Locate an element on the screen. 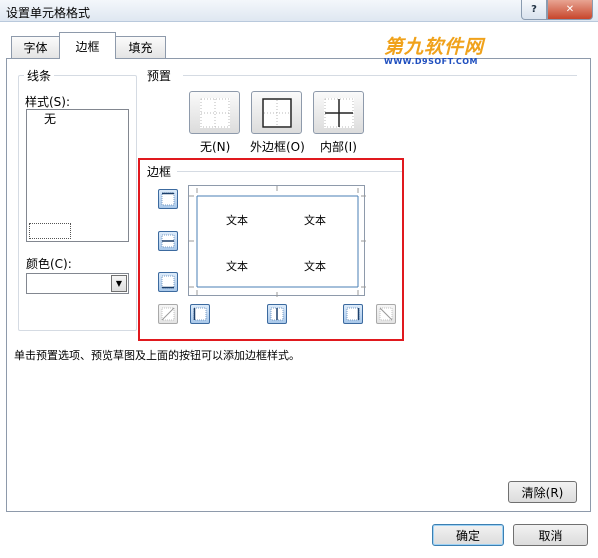 This screenshot has height=558, width=598. watermark-sub: WWW.D9SOFT.COM is located at coordinates (431, 61).